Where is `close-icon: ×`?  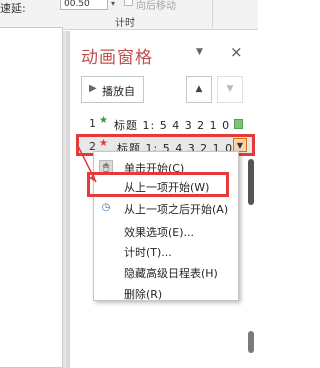
close-icon: × is located at coordinates (236, 52).